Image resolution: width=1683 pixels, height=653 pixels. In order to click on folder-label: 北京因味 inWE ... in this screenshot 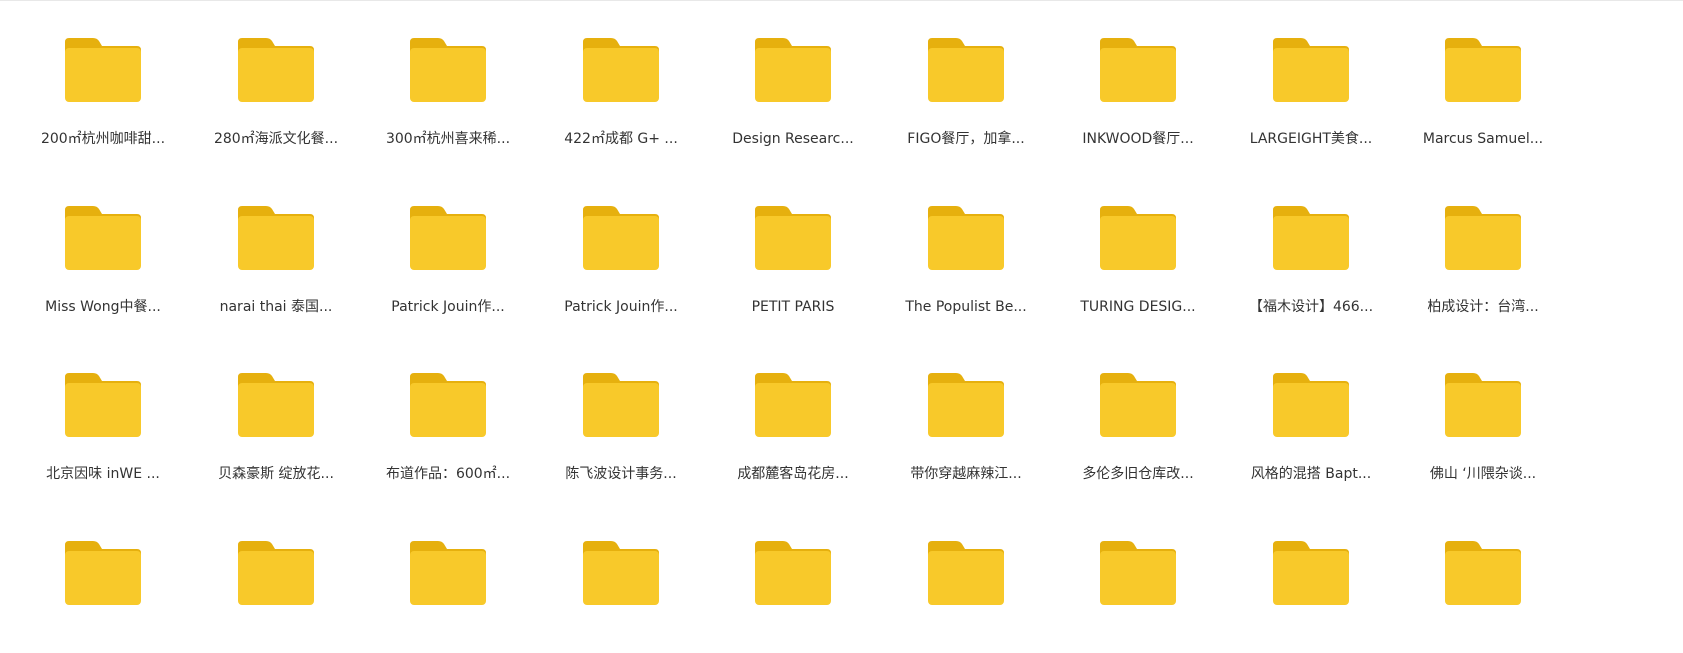, I will do `click(103, 474)`.